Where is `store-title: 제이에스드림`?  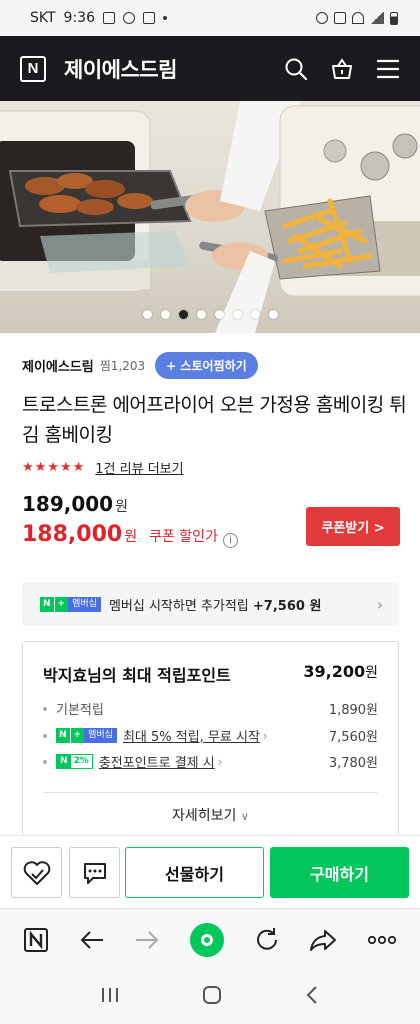
store-title: 제이에스드림 is located at coordinates (120, 69).